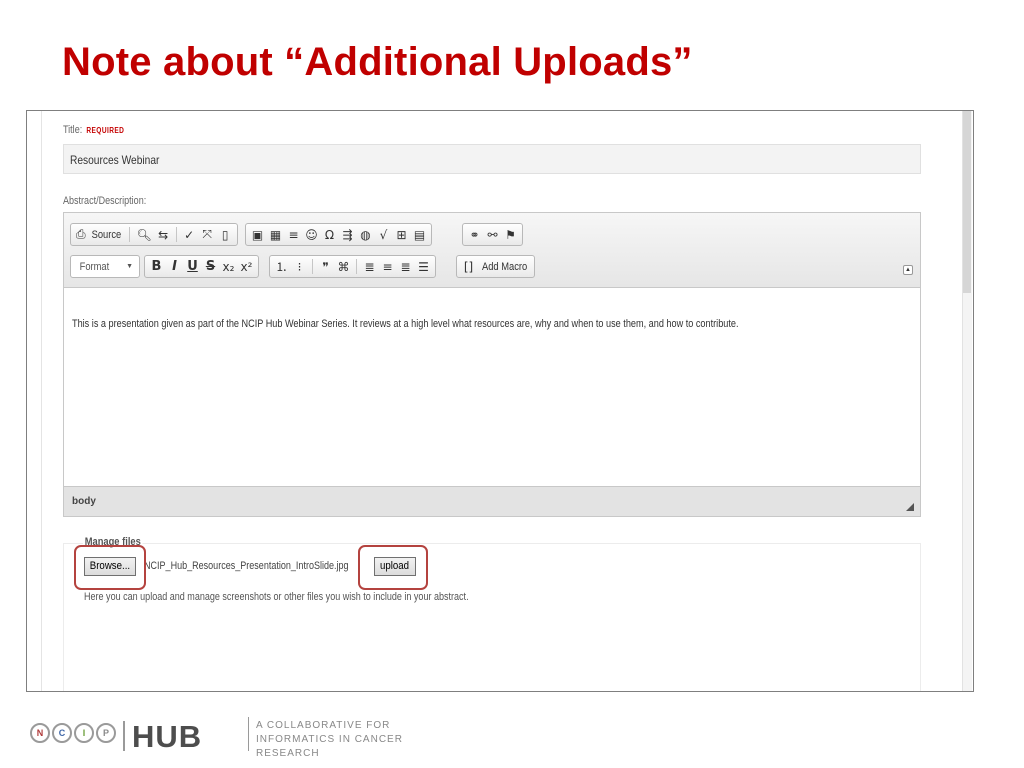 The width and height of the screenshot is (1024, 768). I want to click on subscript-button: x₂, so click(228, 266).